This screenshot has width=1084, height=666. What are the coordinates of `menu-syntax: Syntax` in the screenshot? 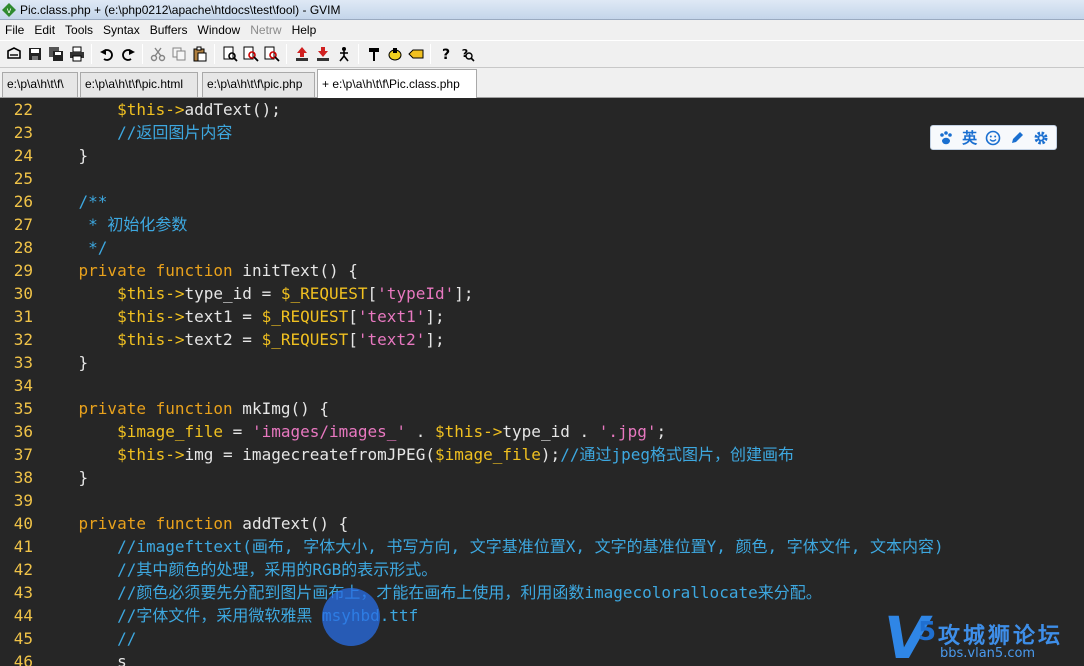 It's located at (121, 30).